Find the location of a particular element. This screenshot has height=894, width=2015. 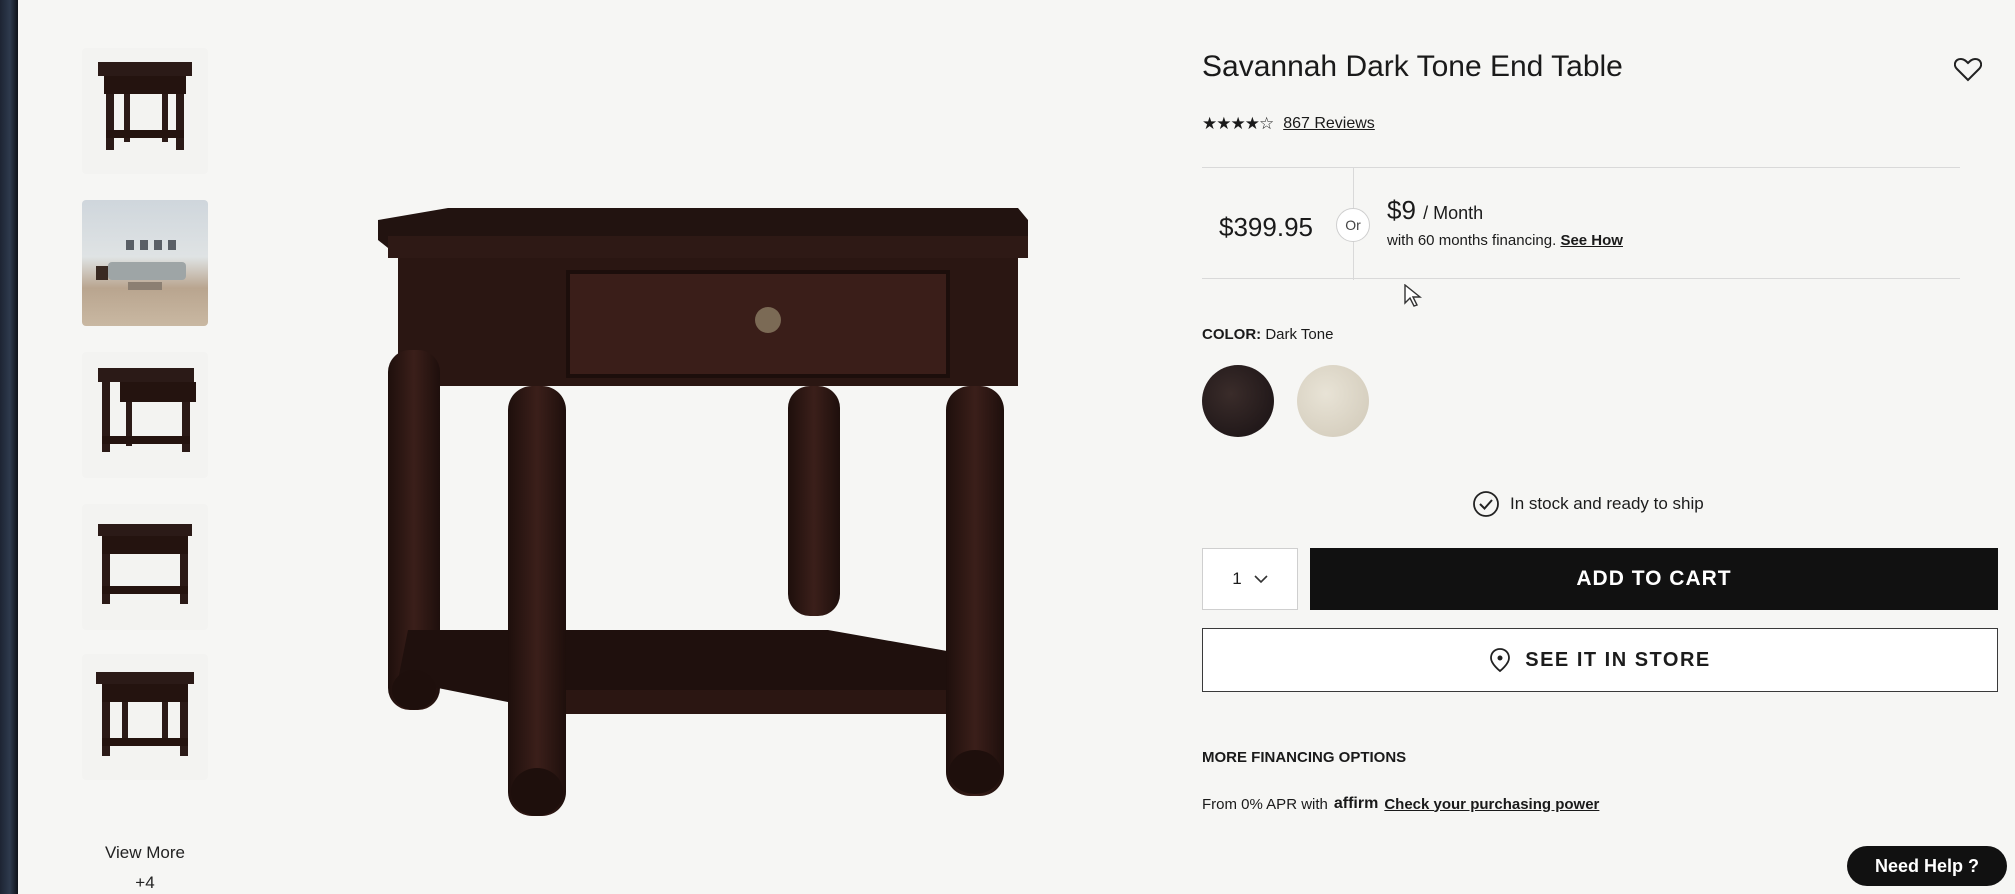

monthly-price: $9 / Month is located at coordinates (1435, 210).